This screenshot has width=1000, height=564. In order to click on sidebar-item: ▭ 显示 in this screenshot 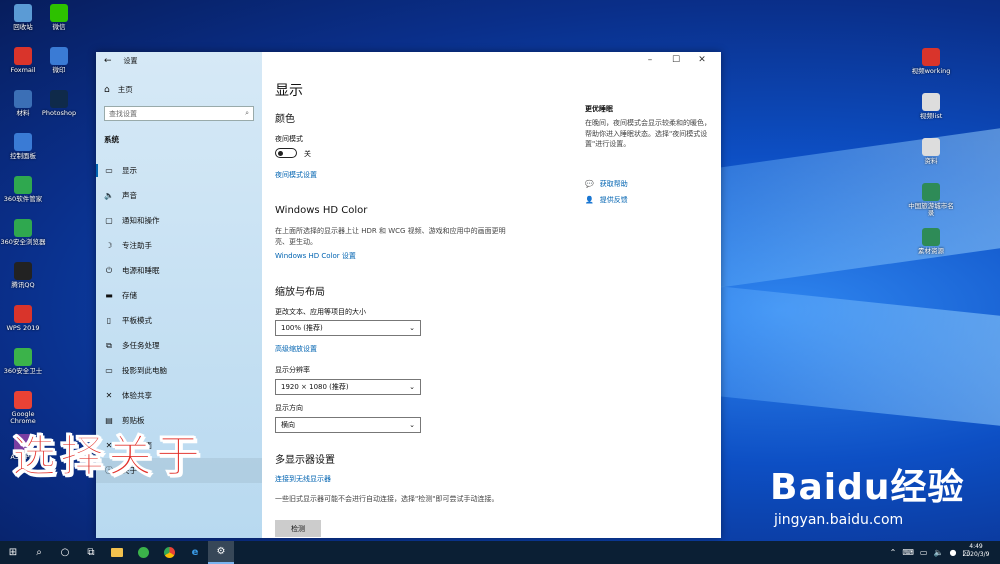, I will do `click(179, 170)`.